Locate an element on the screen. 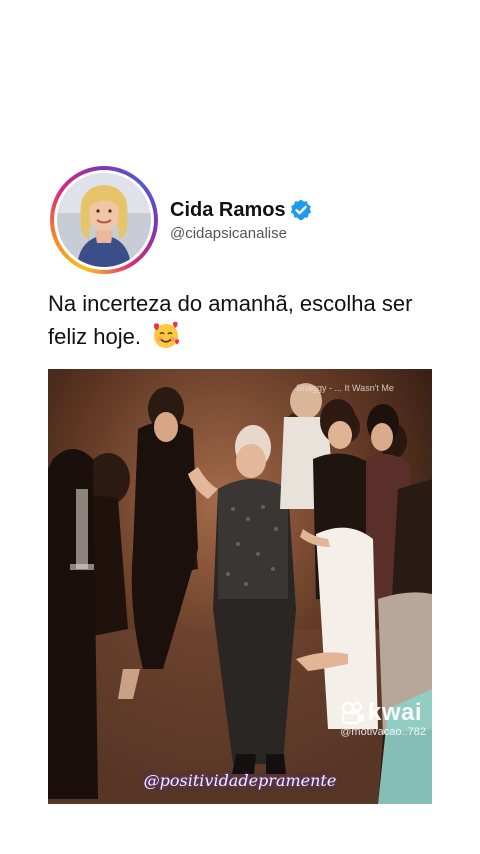 This screenshot has height=854, width=480. kwai-wordmark: kwai is located at coordinates (394, 712).